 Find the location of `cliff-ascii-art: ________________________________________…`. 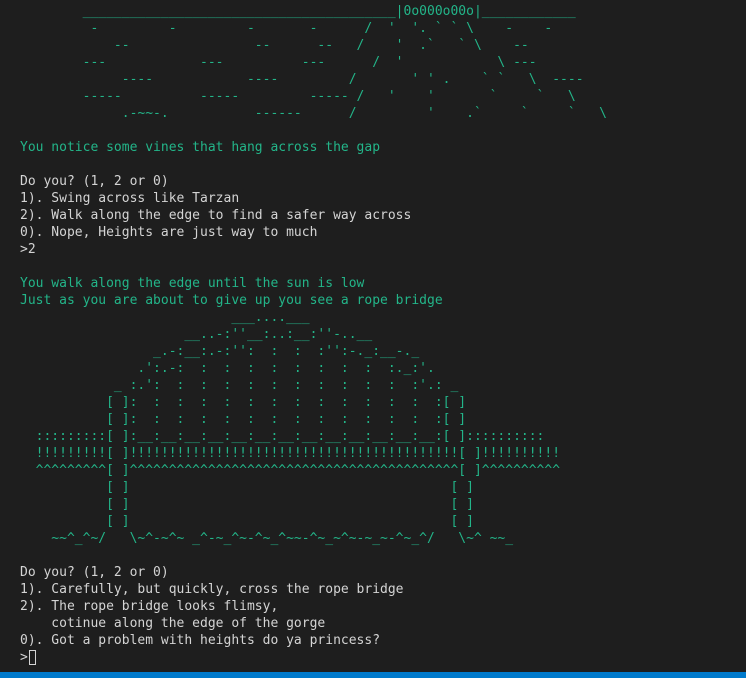

cliff-ascii-art: ________________________________________… is located at coordinates (344, 62).